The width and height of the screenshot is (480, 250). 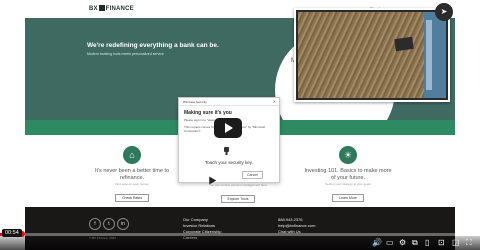 What do you see at coordinates (456, 243) in the screenshot?
I see `airplay-icon: ◲` at bounding box center [456, 243].